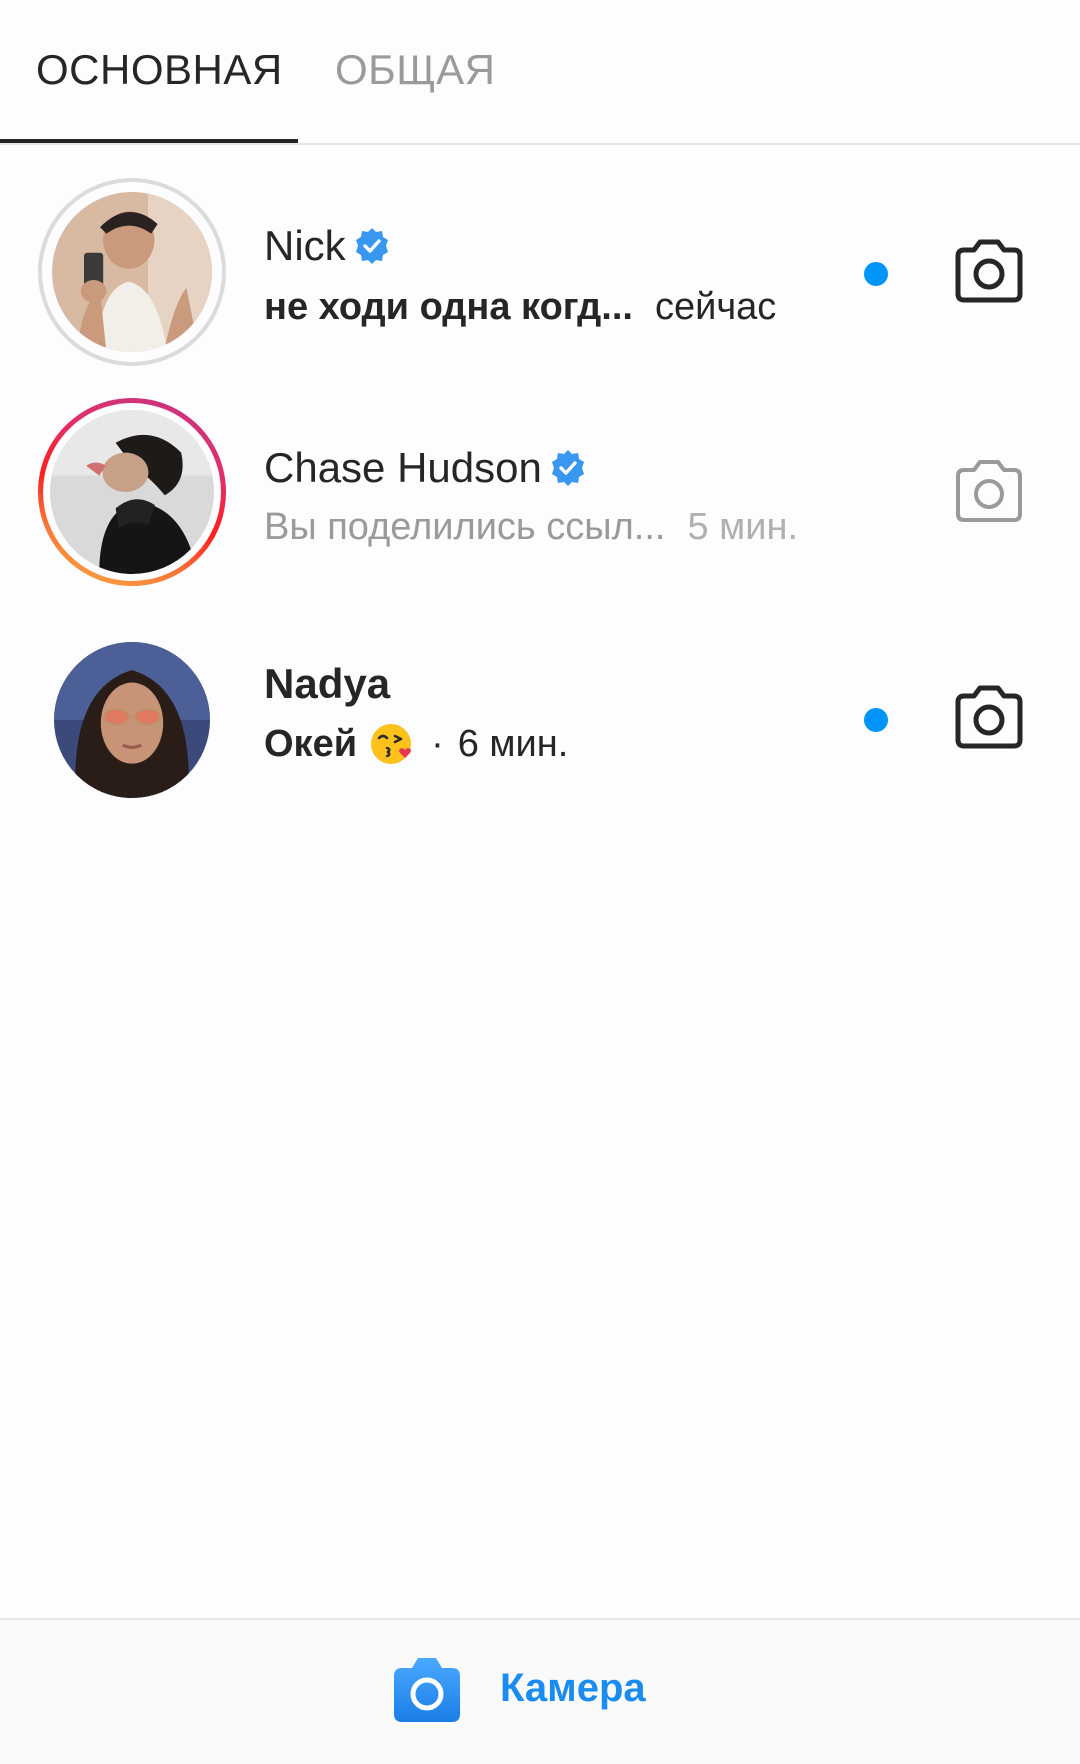  Describe the element at coordinates (305, 245) in the screenshot. I see `thread-name: Nick` at that location.